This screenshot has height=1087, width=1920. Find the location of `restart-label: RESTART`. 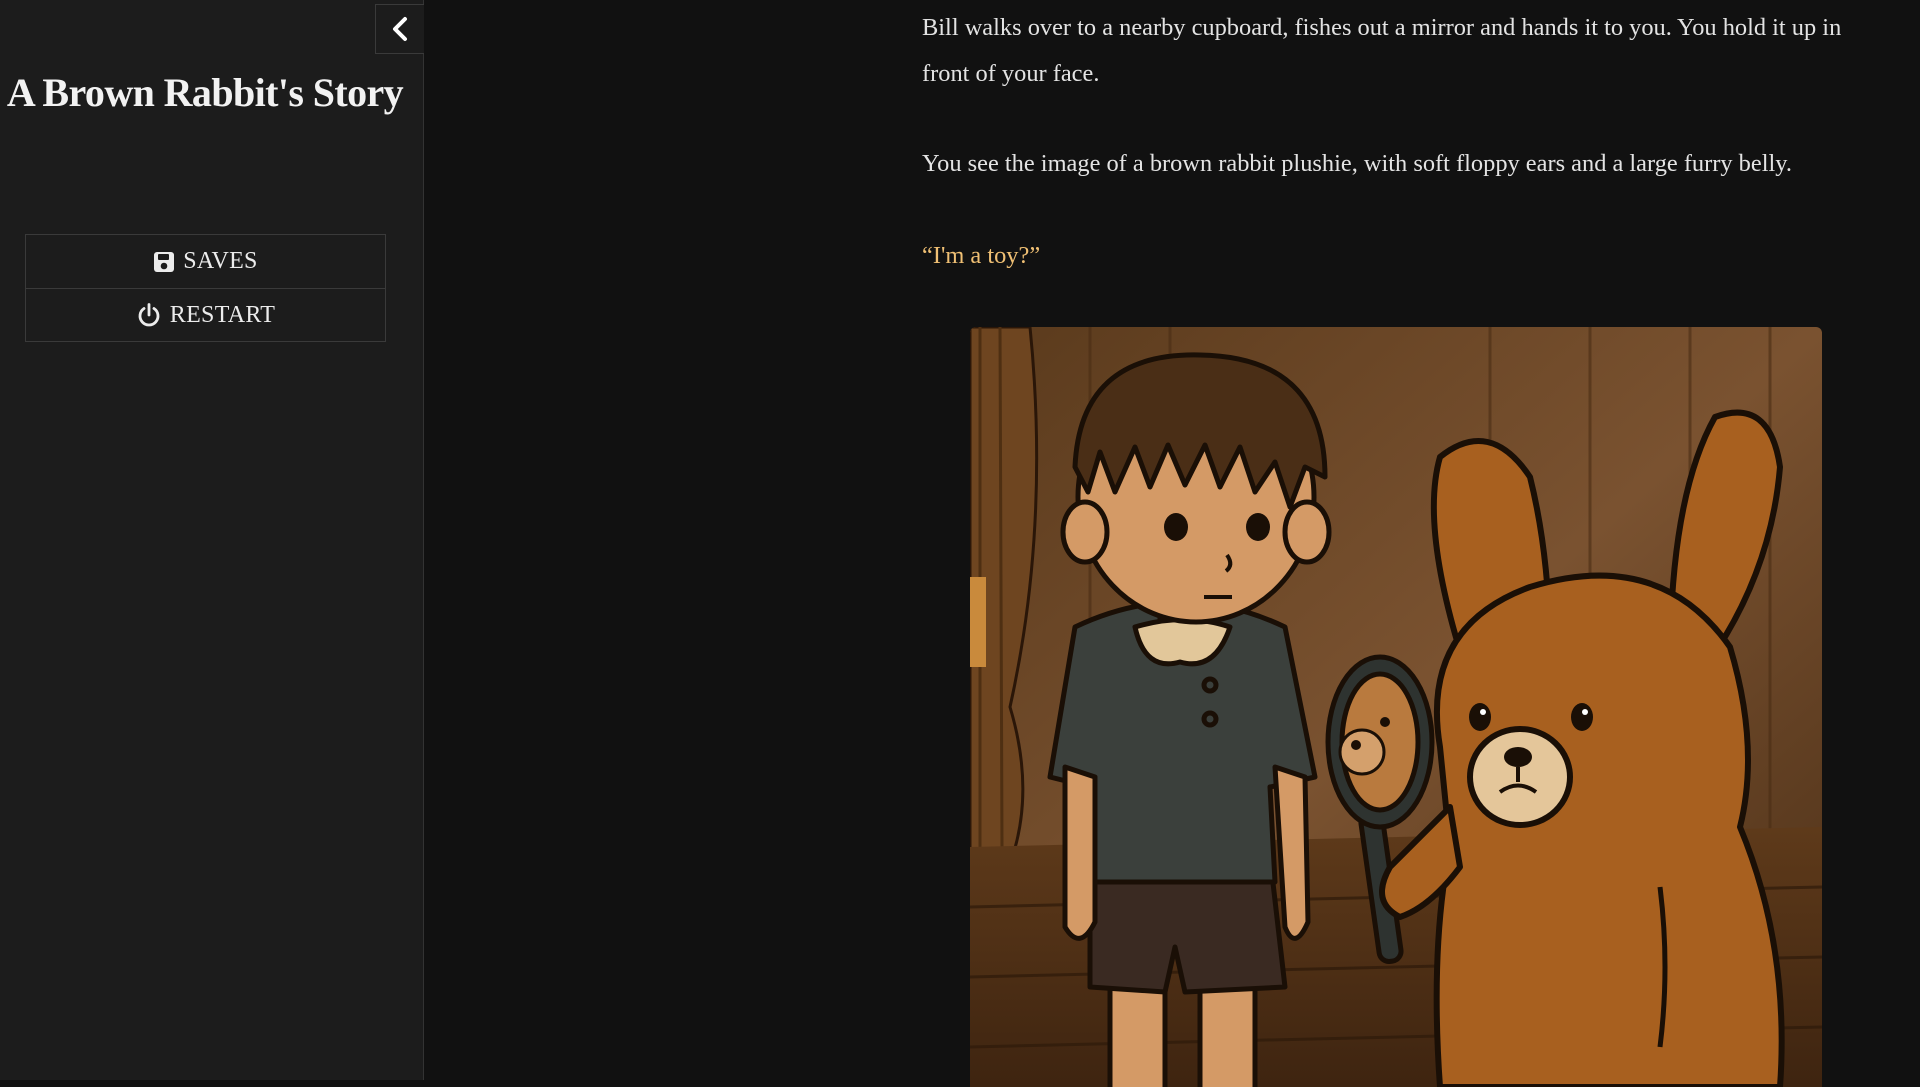

restart-label: RESTART is located at coordinates (222, 314).